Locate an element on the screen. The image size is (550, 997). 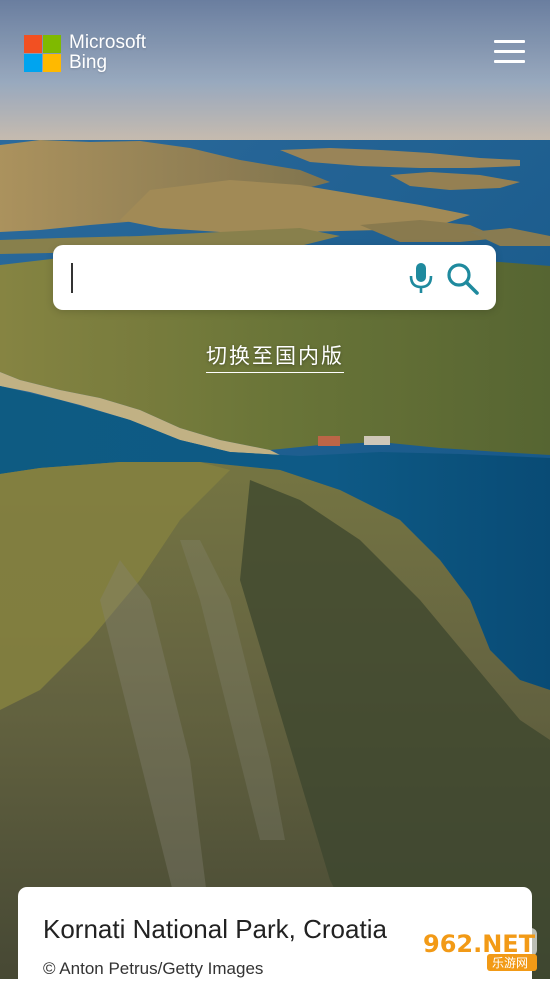
logo-square-yellow is located at coordinates (52, 62).